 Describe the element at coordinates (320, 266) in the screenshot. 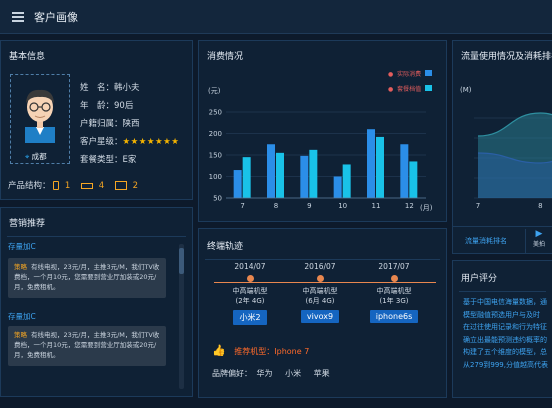

I see `timeline-date: 2016/07` at that location.